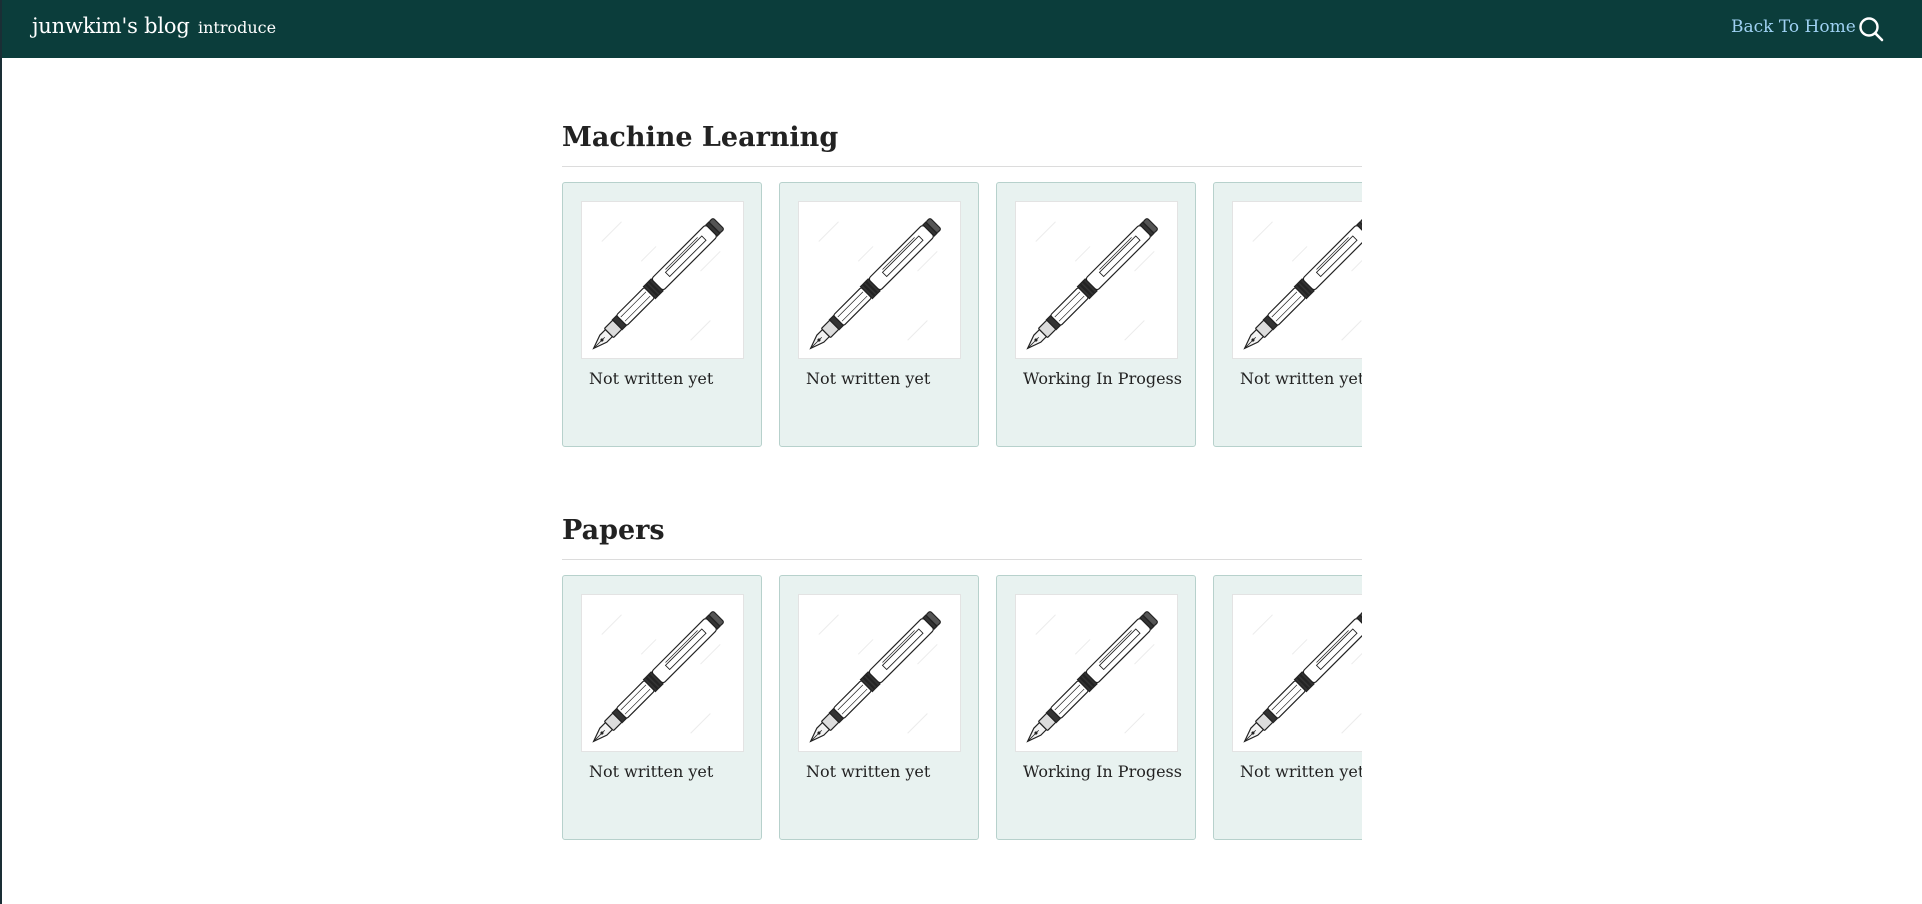 This screenshot has height=904, width=1922. What do you see at coordinates (111, 26) in the screenshot?
I see `blog-brand-link: junwkim's blog` at bounding box center [111, 26].